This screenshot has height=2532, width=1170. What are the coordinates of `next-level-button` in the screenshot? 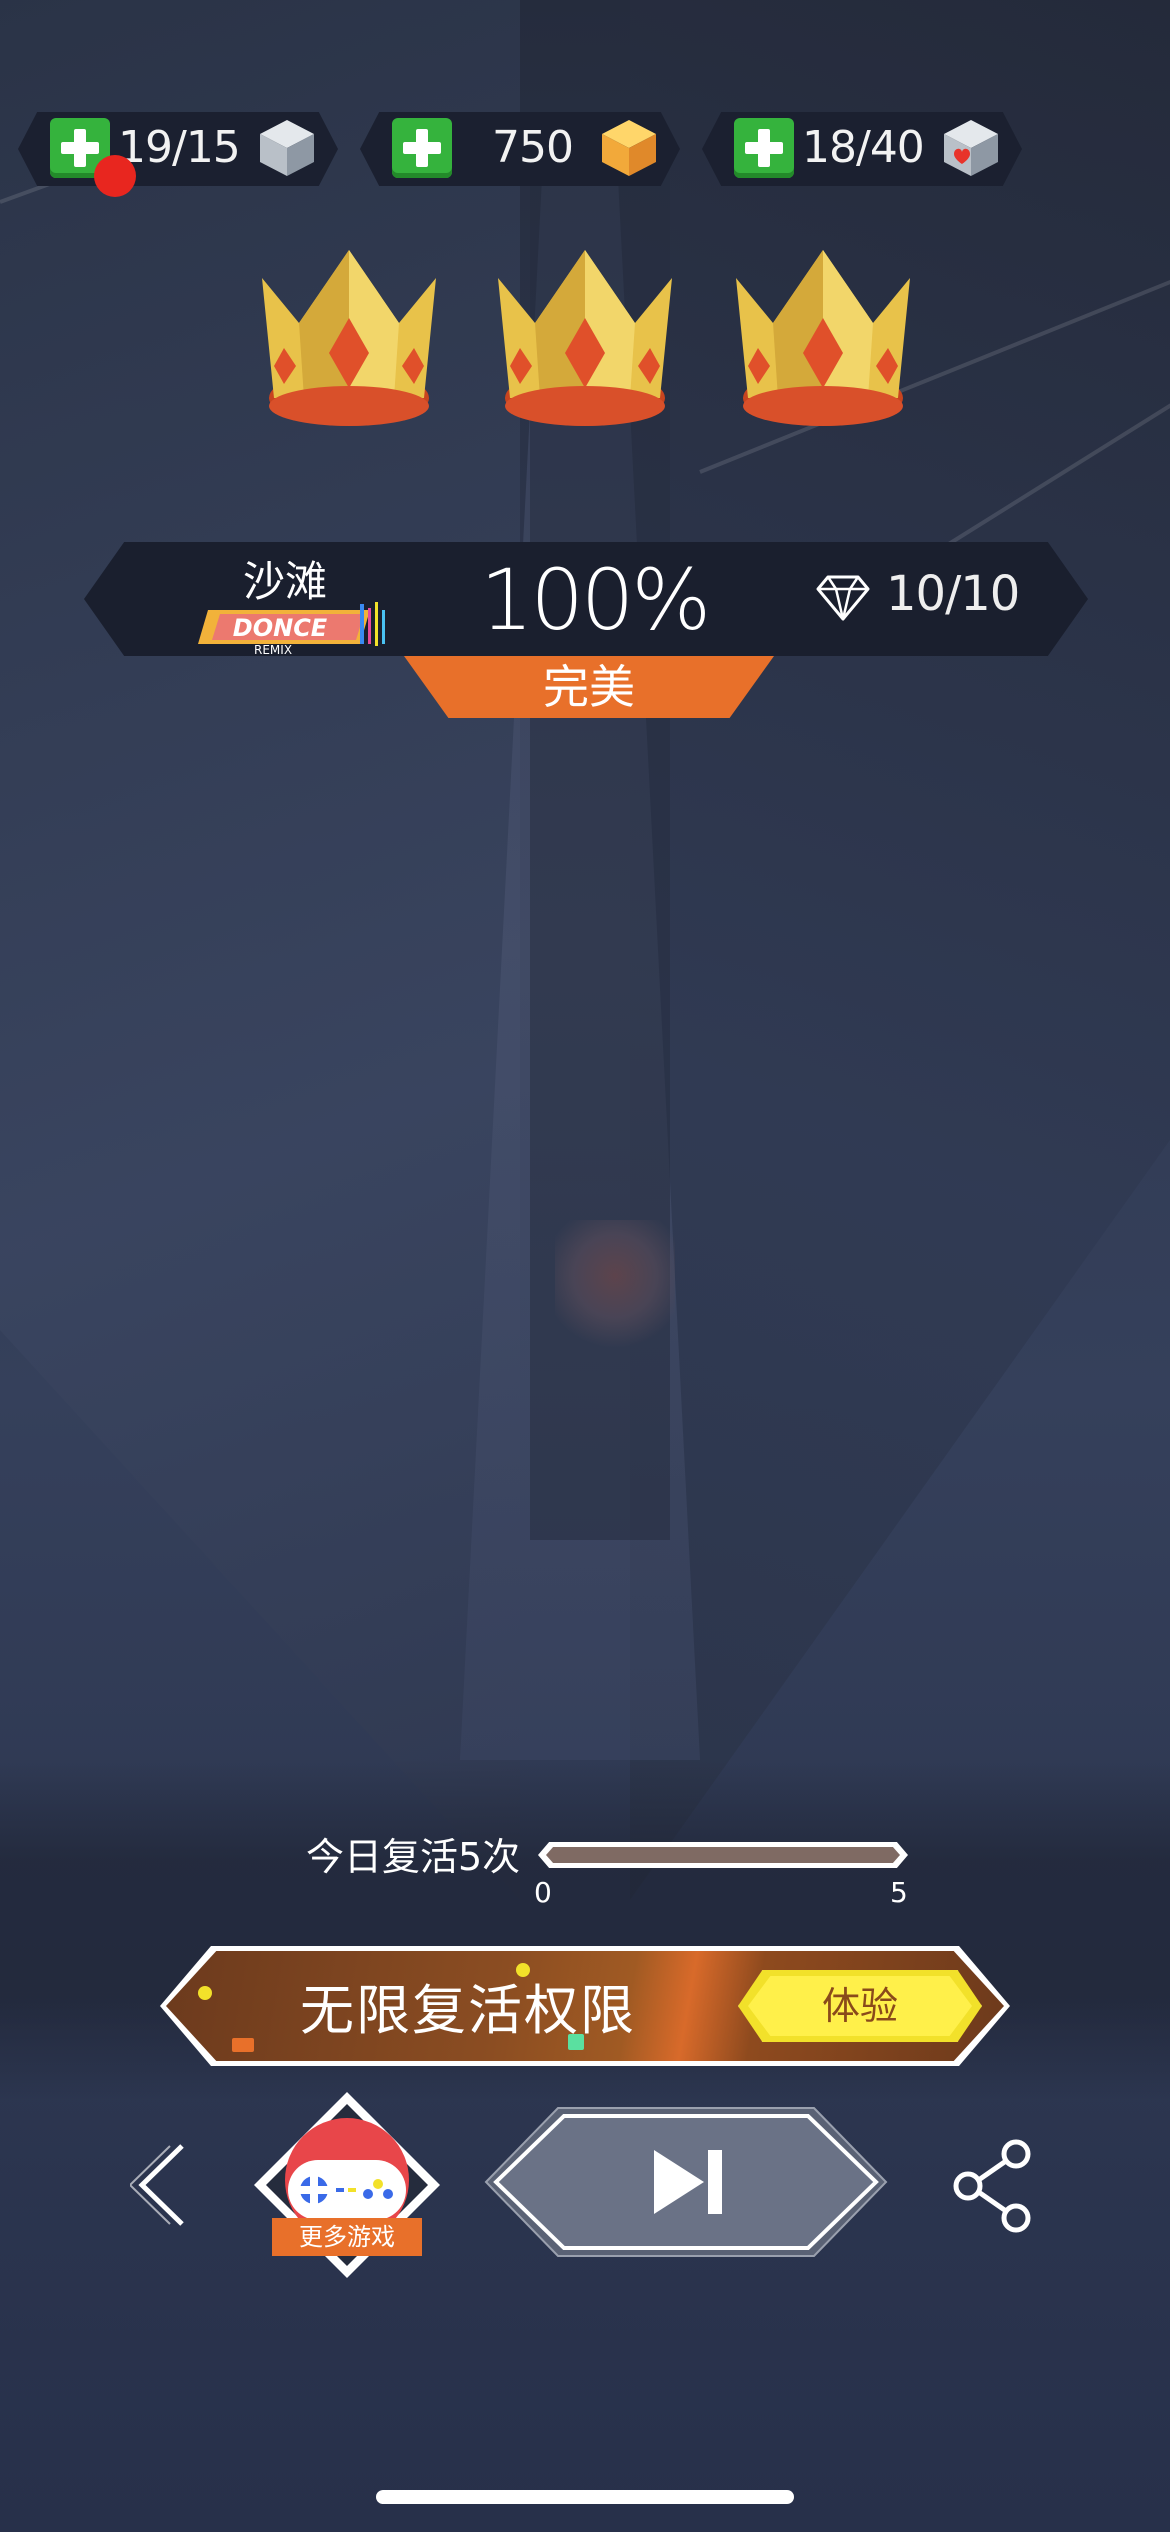 It's located at (686, 2182).